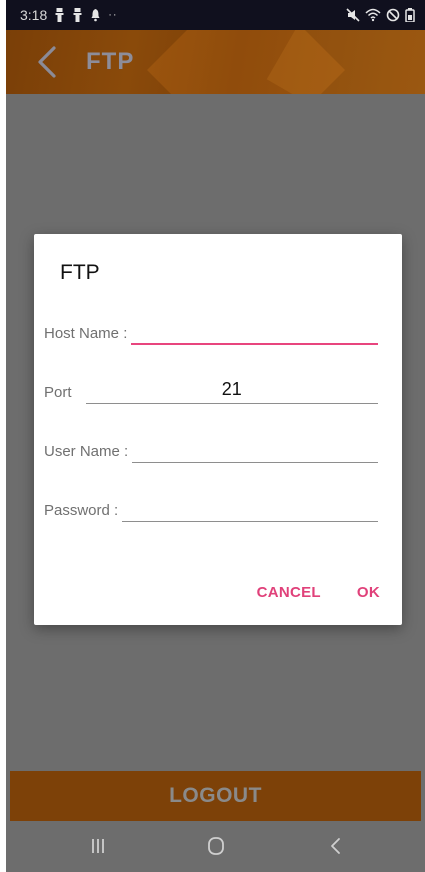 Image resolution: width=425 pixels, height=872 pixels. I want to click on status-right, so click(380, 15).